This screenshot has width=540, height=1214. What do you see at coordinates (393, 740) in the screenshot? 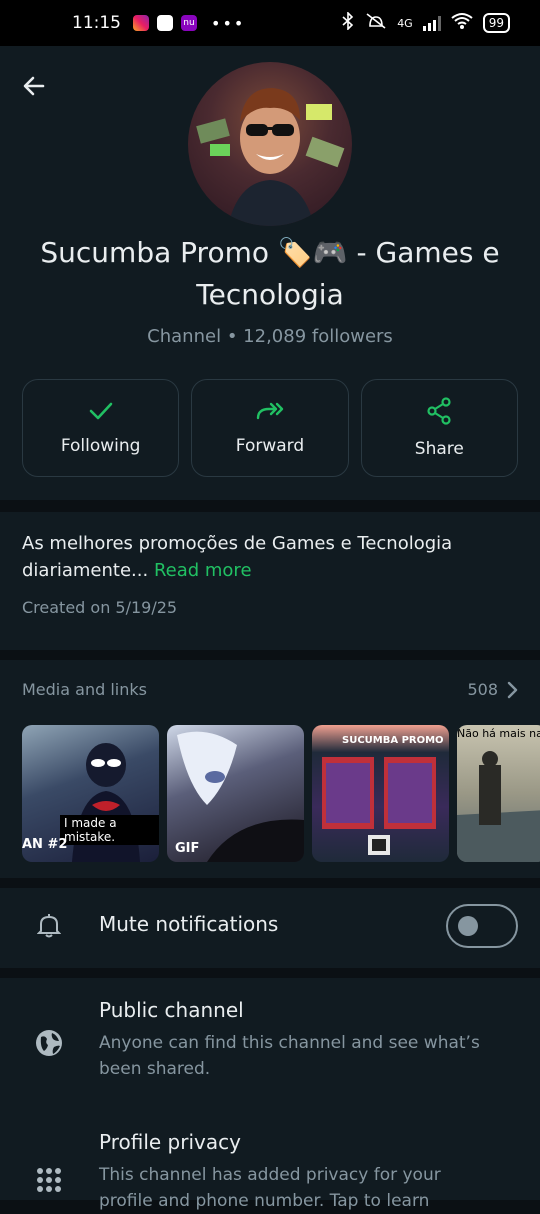
I see `thumbnail-label: SUCUMBA PROMO` at bounding box center [393, 740].